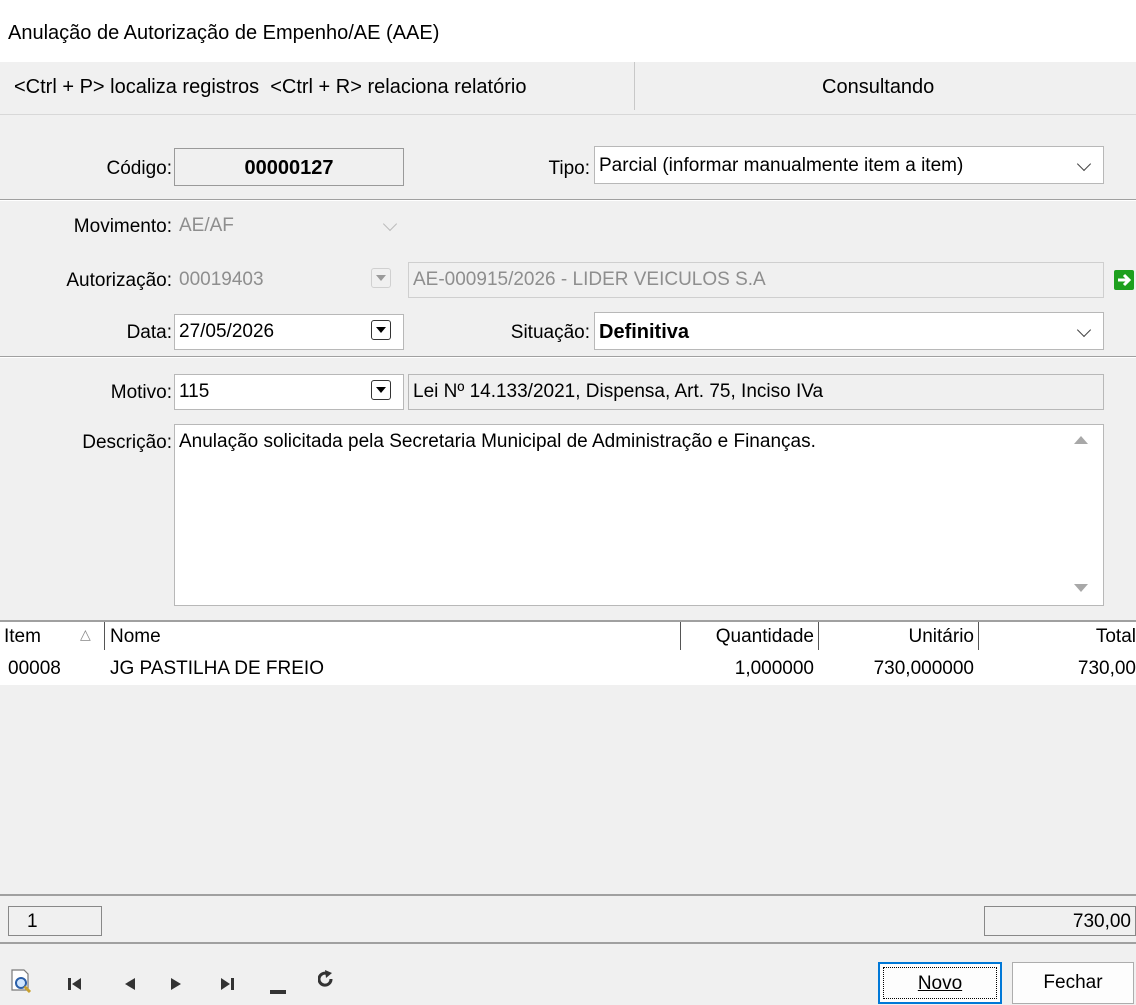  What do you see at coordinates (878, 87) in the screenshot?
I see `mode-status: Consultando` at bounding box center [878, 87].